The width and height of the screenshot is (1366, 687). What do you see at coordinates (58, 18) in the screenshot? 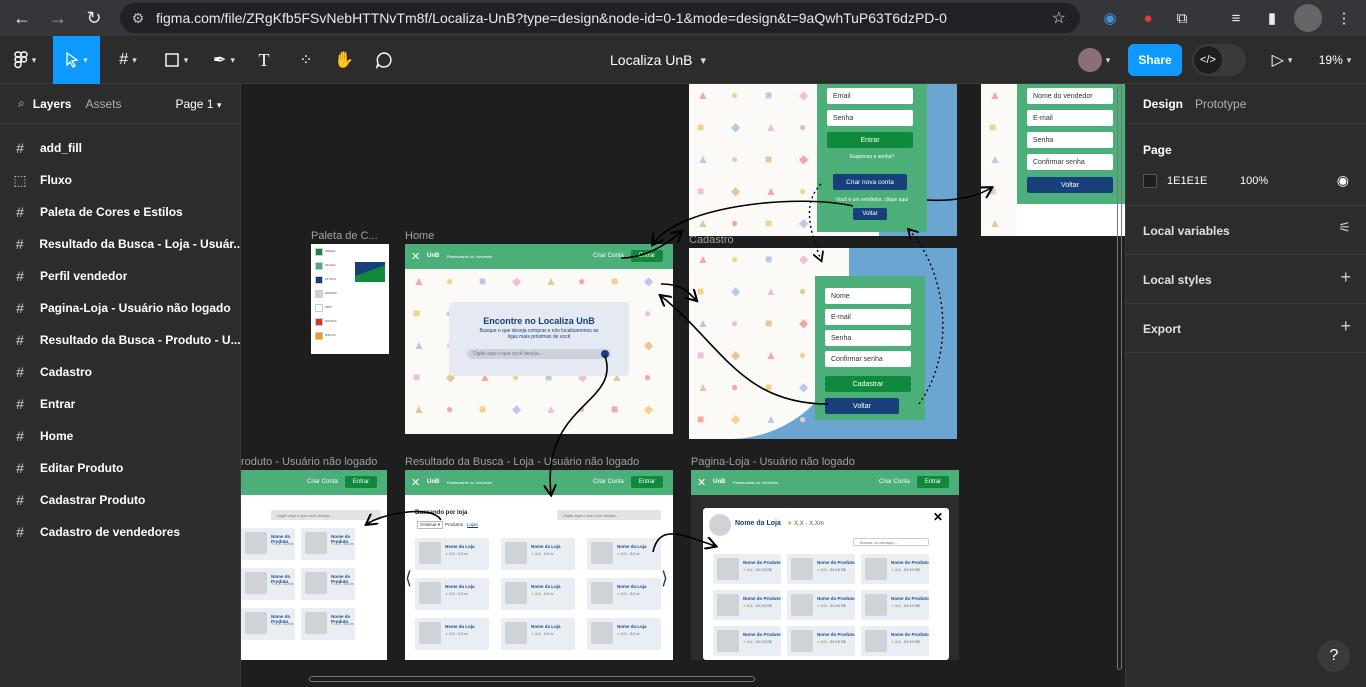
I see `forward-icon: →` at bounding box center [58, 18].